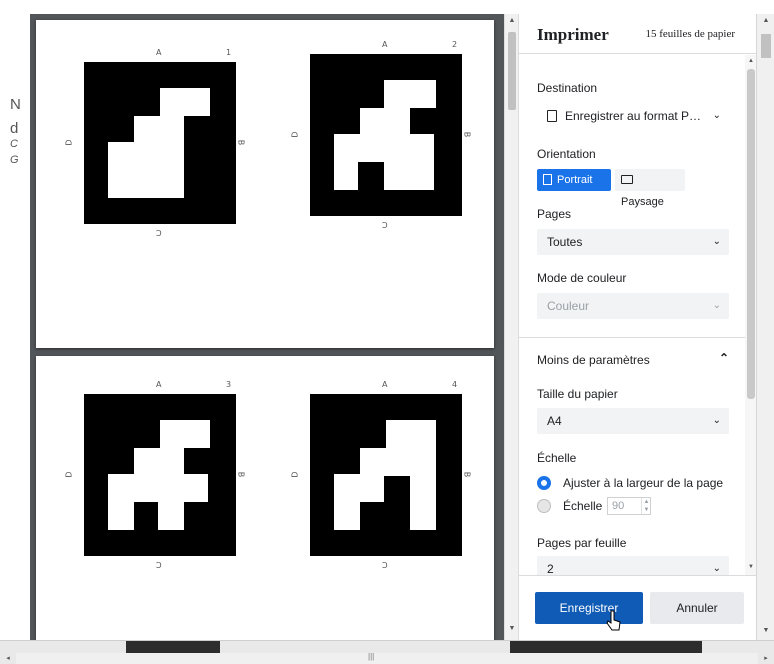 This screenshot has height=664, width=774. I want to click on portrait-page-icon, so click(547, 179).